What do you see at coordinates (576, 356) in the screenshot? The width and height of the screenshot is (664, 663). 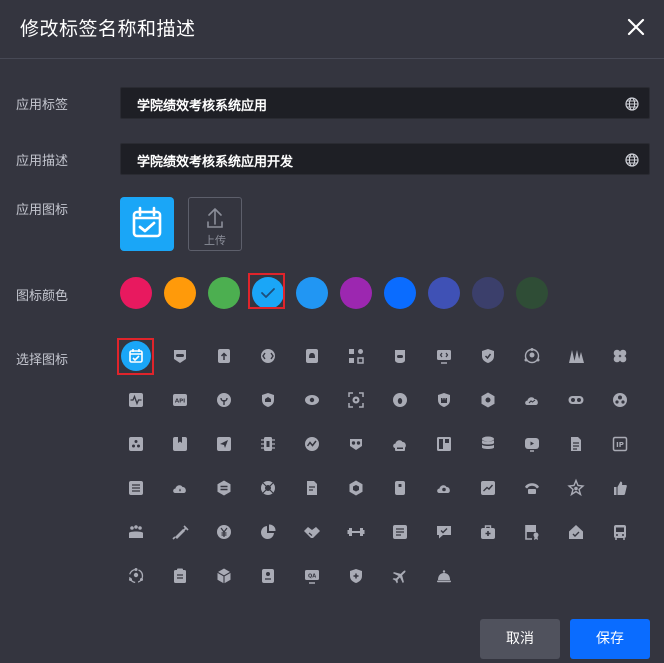 I see `plants-icon` at bounding box center [576, 356].